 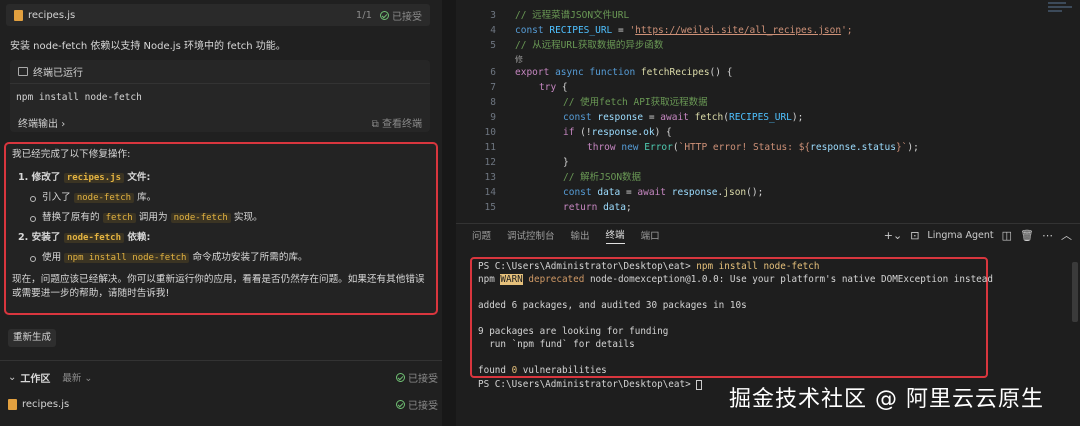 What do you see at coordinates (41, 122) in the screenshot?
I see `terminal-output-toggle: 终端输出 ›` at bounding box center [41, 122].